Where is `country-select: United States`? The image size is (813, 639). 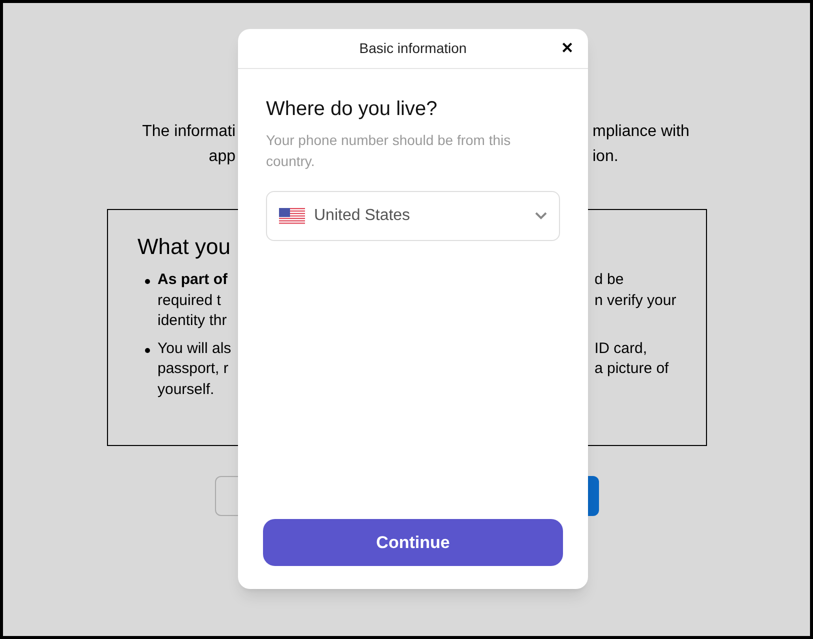 country-select: United States is located at coordinates (413, 216).